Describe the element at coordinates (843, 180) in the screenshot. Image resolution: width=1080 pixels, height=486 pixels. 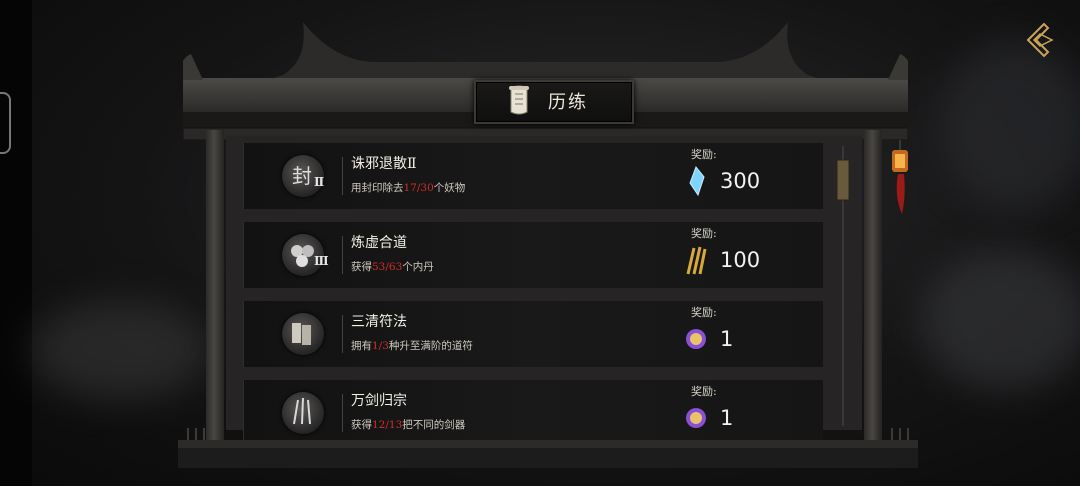
I see `scroll-thumb` at that location.